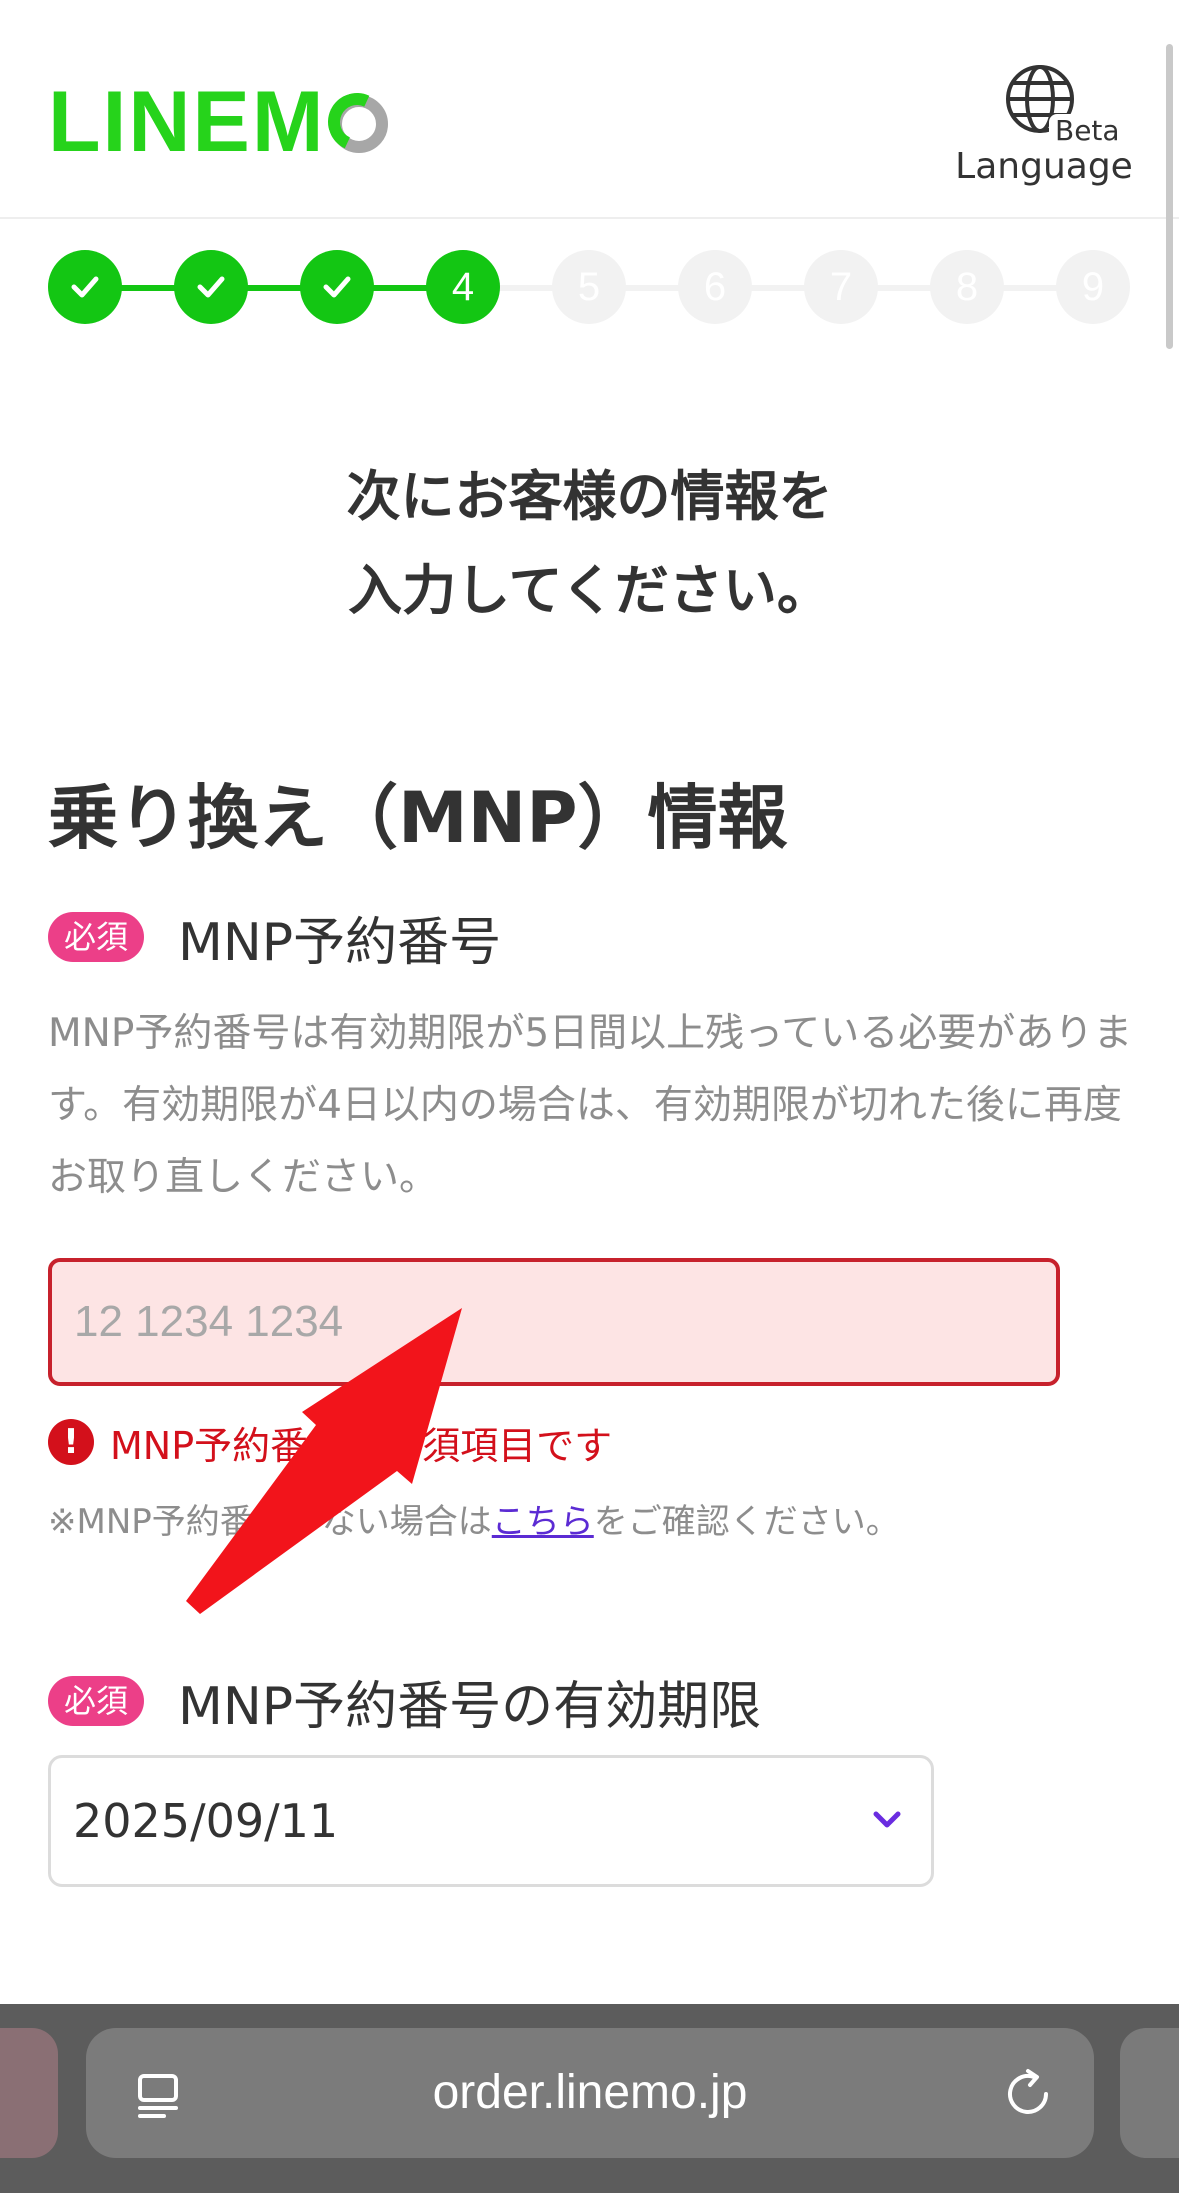  I want to click on mnp-help-note: ※MNP予約番号がない場合はこちらをご確認ください。, so click(474, 1518).